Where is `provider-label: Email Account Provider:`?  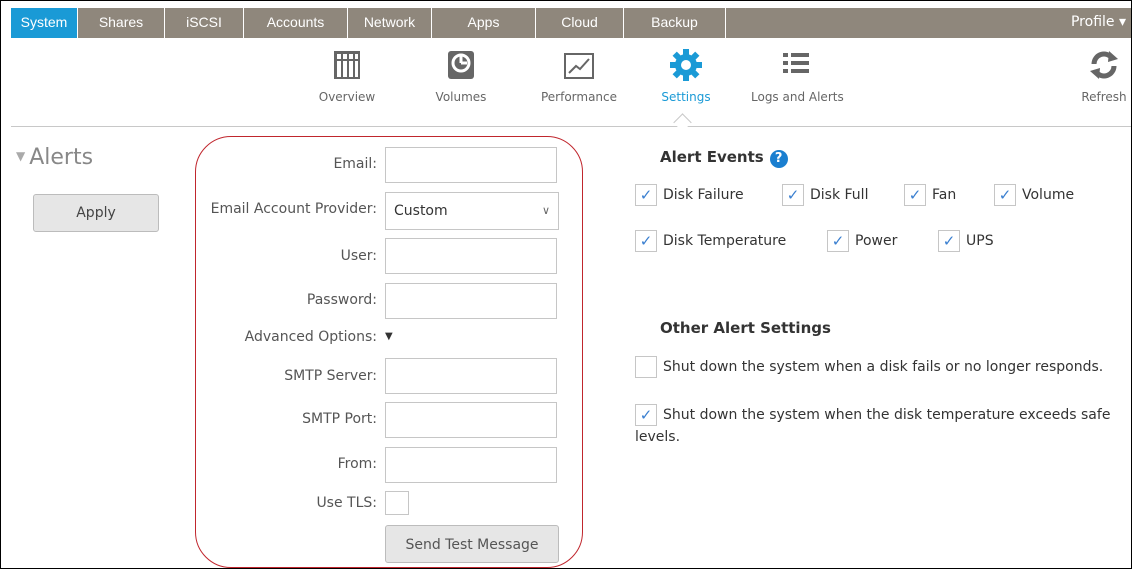 provider-label: Email Account Provider: is located at coordinates (293, 209).